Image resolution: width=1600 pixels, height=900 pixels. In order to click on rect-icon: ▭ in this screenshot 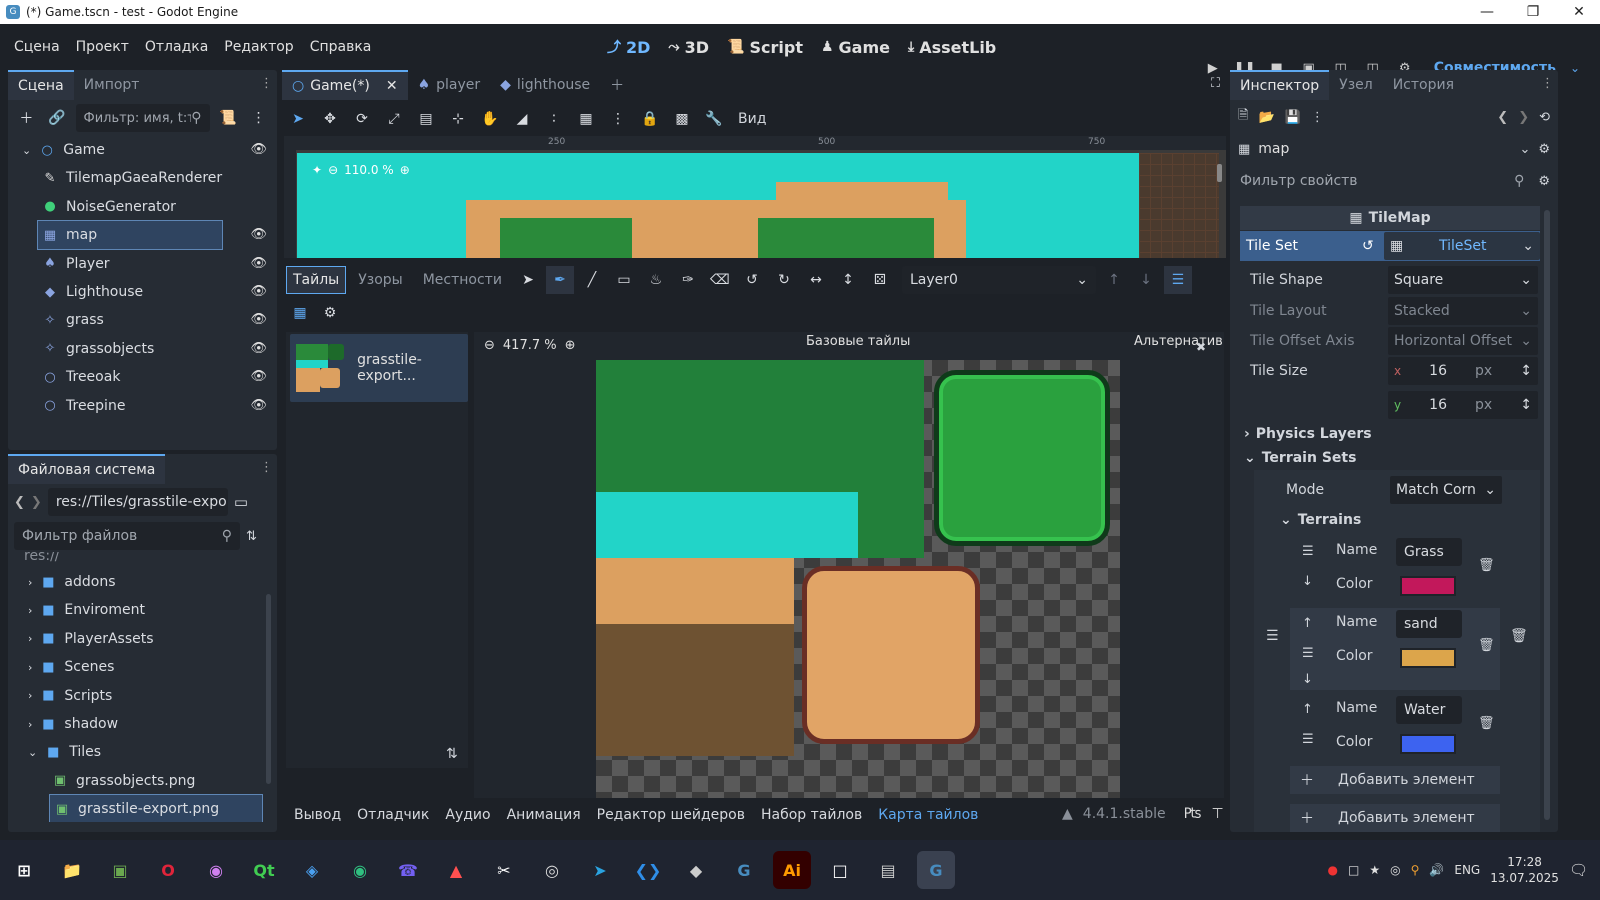, I will do `click(624, 280)`.